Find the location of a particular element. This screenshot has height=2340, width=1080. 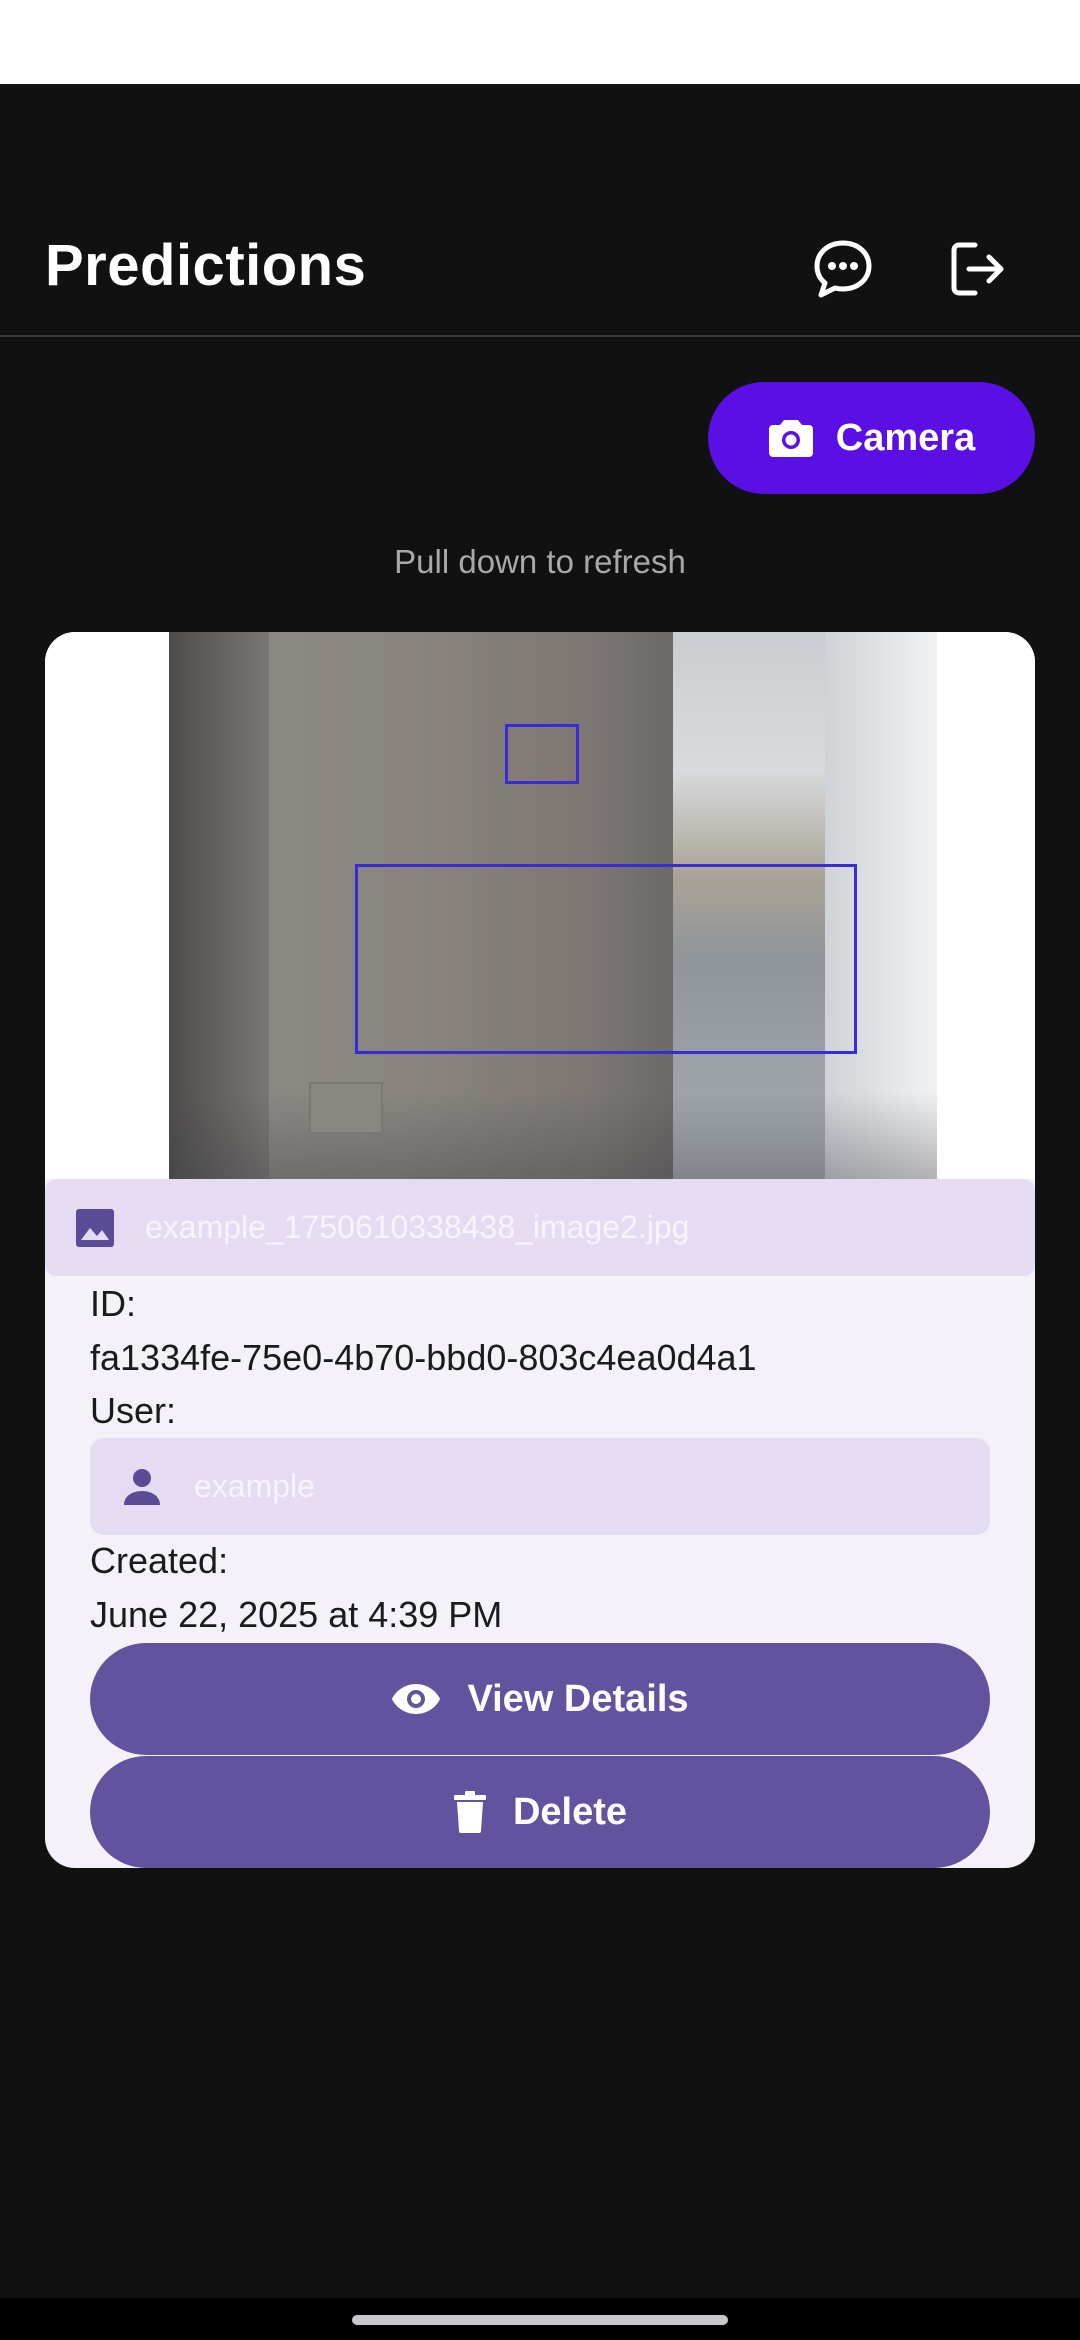

status-bar is located at coordinates (540, 42).